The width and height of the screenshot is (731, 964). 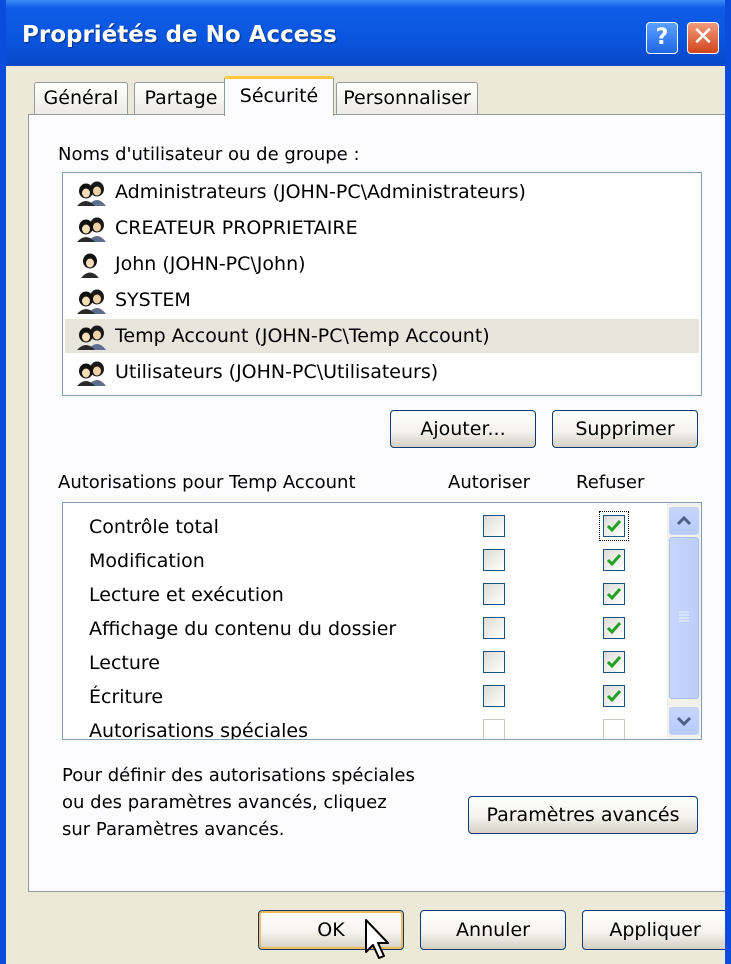 What do you see at coordinates (382, 228) in the screenshot?
I see `list-item: CREATEUR PROPRIETAIRE` at bounding box center [382, 228].